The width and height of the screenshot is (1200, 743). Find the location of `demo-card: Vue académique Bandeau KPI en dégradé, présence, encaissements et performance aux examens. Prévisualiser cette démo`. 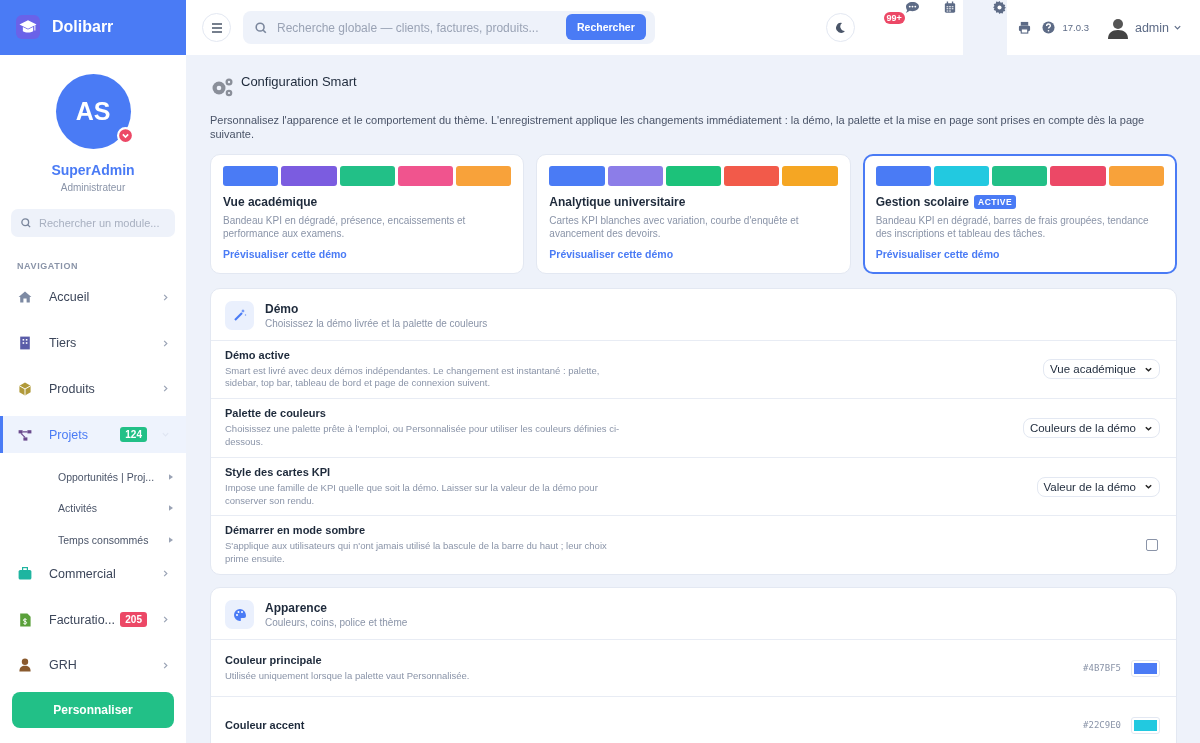

demo-card: Vue académique Bandeau KPI en dégradé, présence, encaissements et performance aux examens. Prévisualiser cette démo is located at coordinates (367, 213).